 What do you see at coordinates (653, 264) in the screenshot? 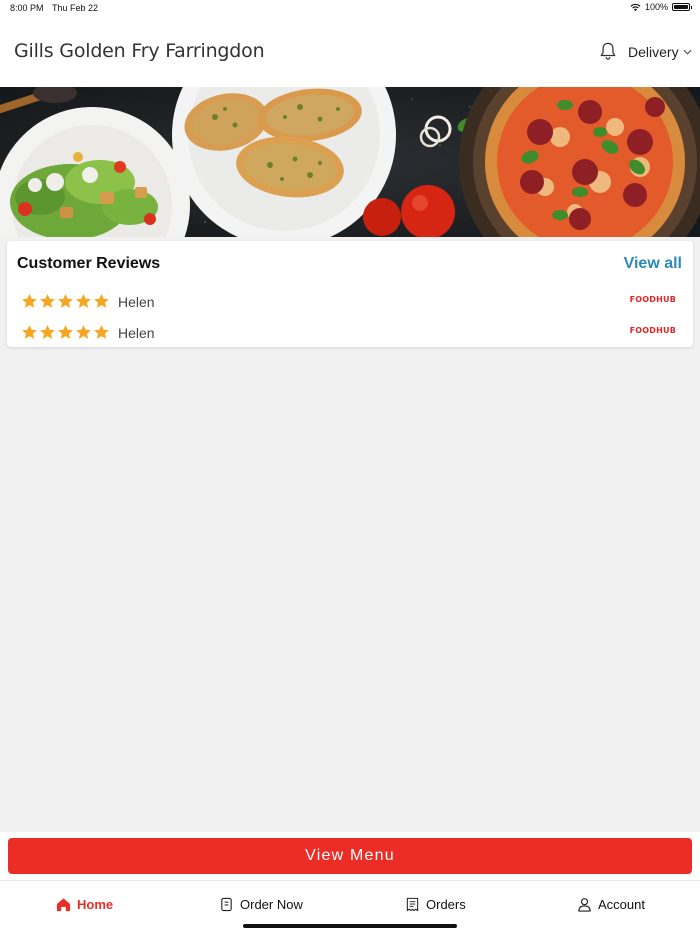
I see `view-all-reviews-link: View all` at bounding box center [653, 264].